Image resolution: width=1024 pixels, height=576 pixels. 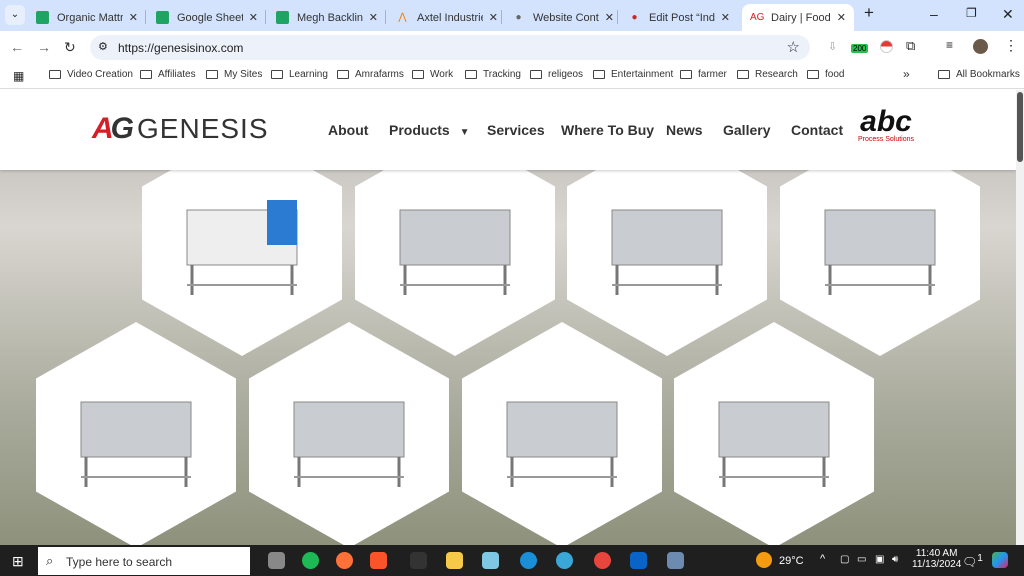 I want to click on tab: ● Edit Post “Indust ✕, so click(x=679, y=17).